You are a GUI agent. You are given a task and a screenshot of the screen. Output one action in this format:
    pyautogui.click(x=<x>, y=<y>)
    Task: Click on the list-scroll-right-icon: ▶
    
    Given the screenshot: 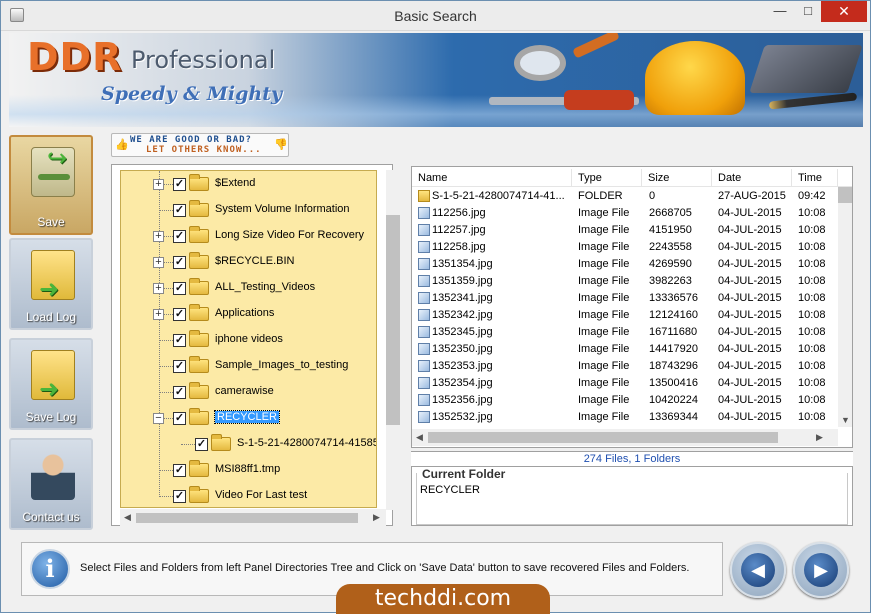 What is the action you would take?
    pyautogui.click(x=819, y=437)
    